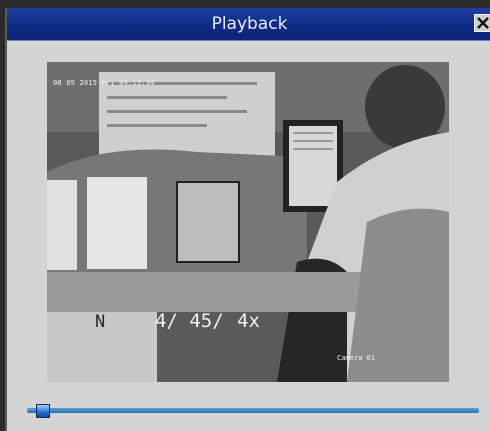  I want to click on title-bar: Playback, so click(248, 24).